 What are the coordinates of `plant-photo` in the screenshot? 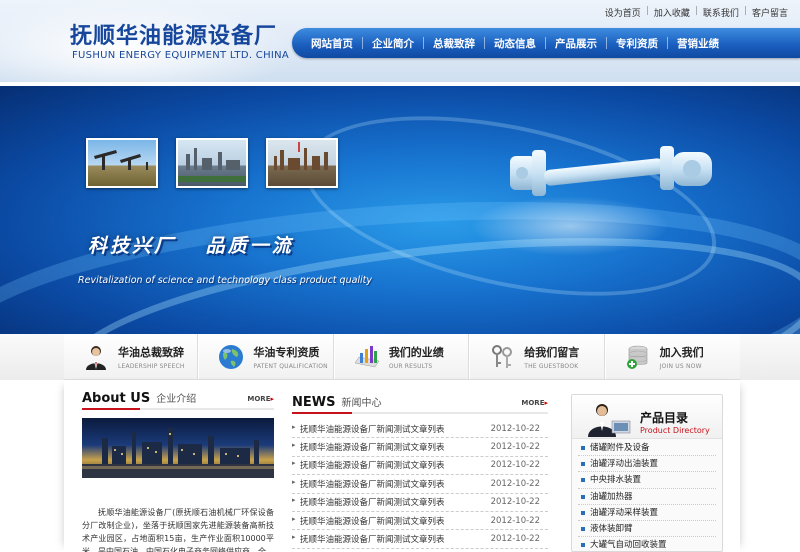 It's located at (302, 163).